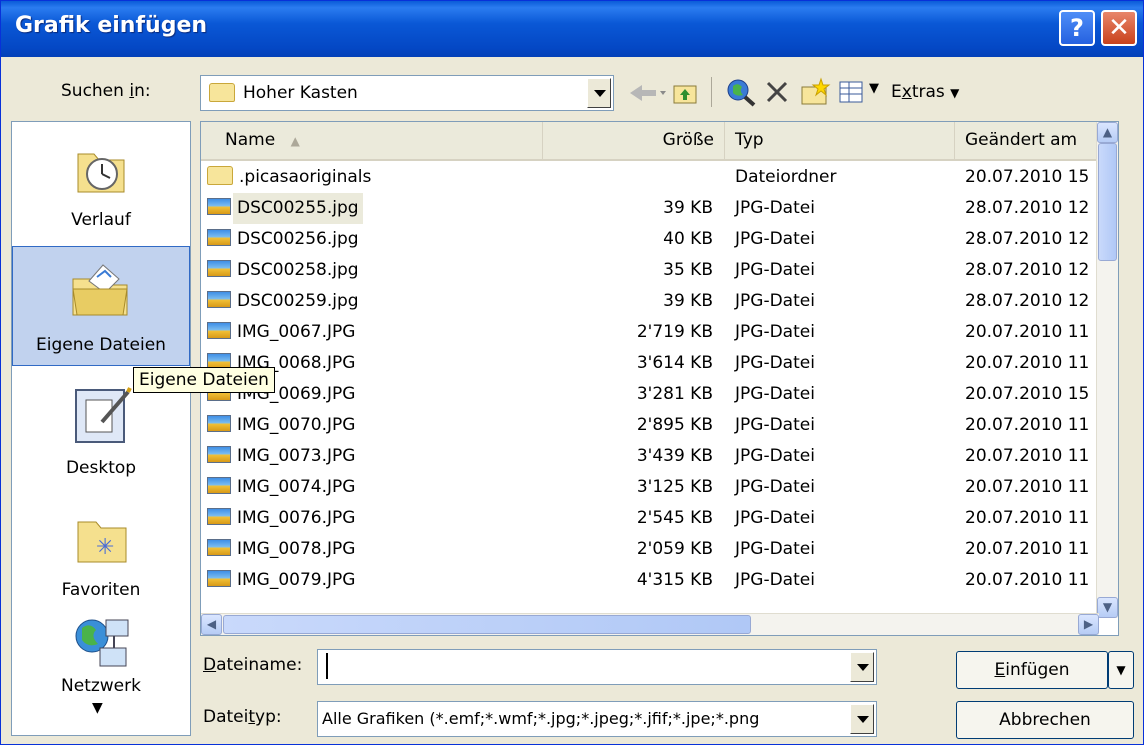 The image size is (1144, 745). I want to click on place-label: Desktop, so click(101, 468).